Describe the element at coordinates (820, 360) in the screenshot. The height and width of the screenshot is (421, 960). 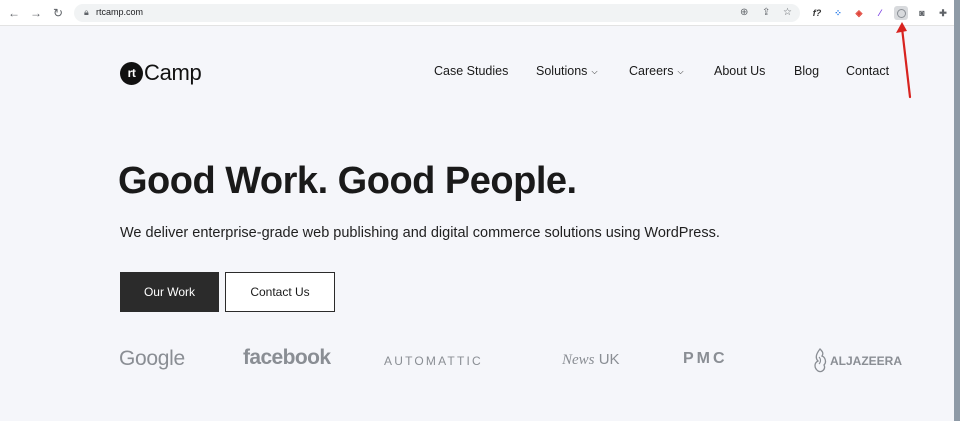
I see `aljazeera-emblem-icon` at that location.